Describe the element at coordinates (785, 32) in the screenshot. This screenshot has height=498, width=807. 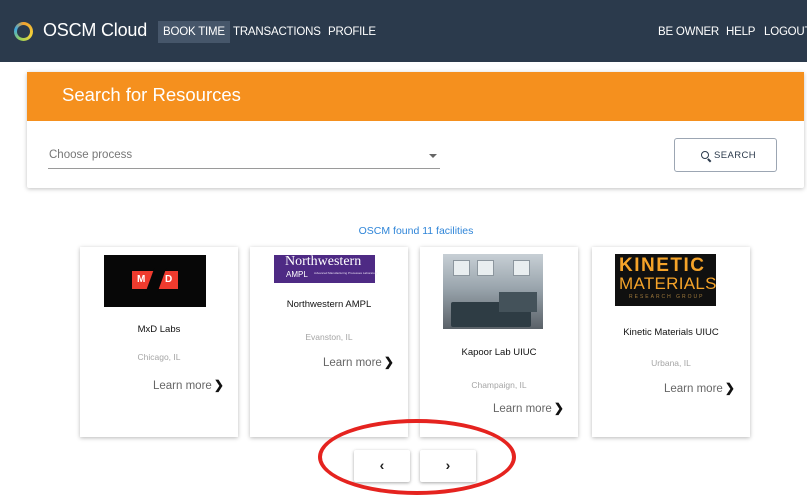
I see `nav-logout: LOGOUT` at that location.